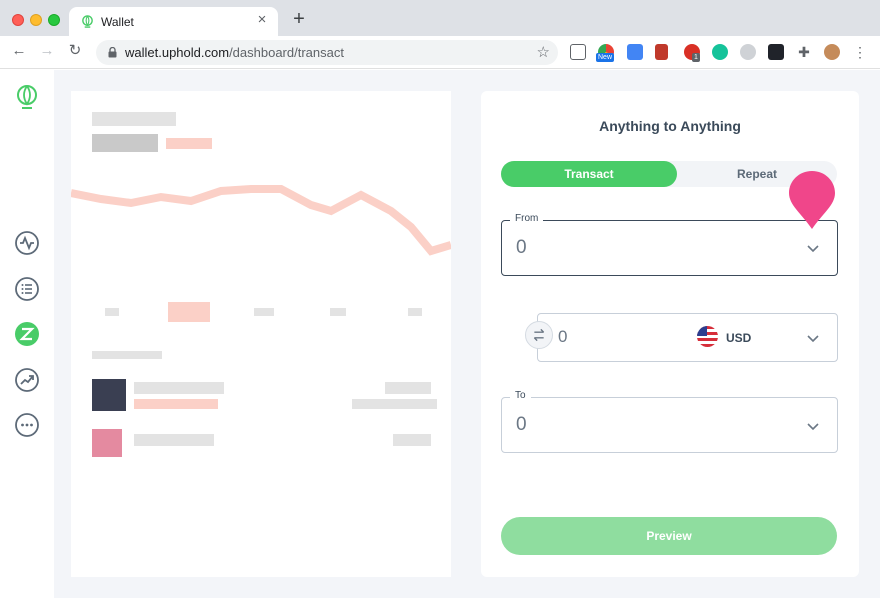 The image size is (880, 598). Describe the element at coordinates (578, 52) in the screenshot. I see `screenshot-extension-icon` at that location.